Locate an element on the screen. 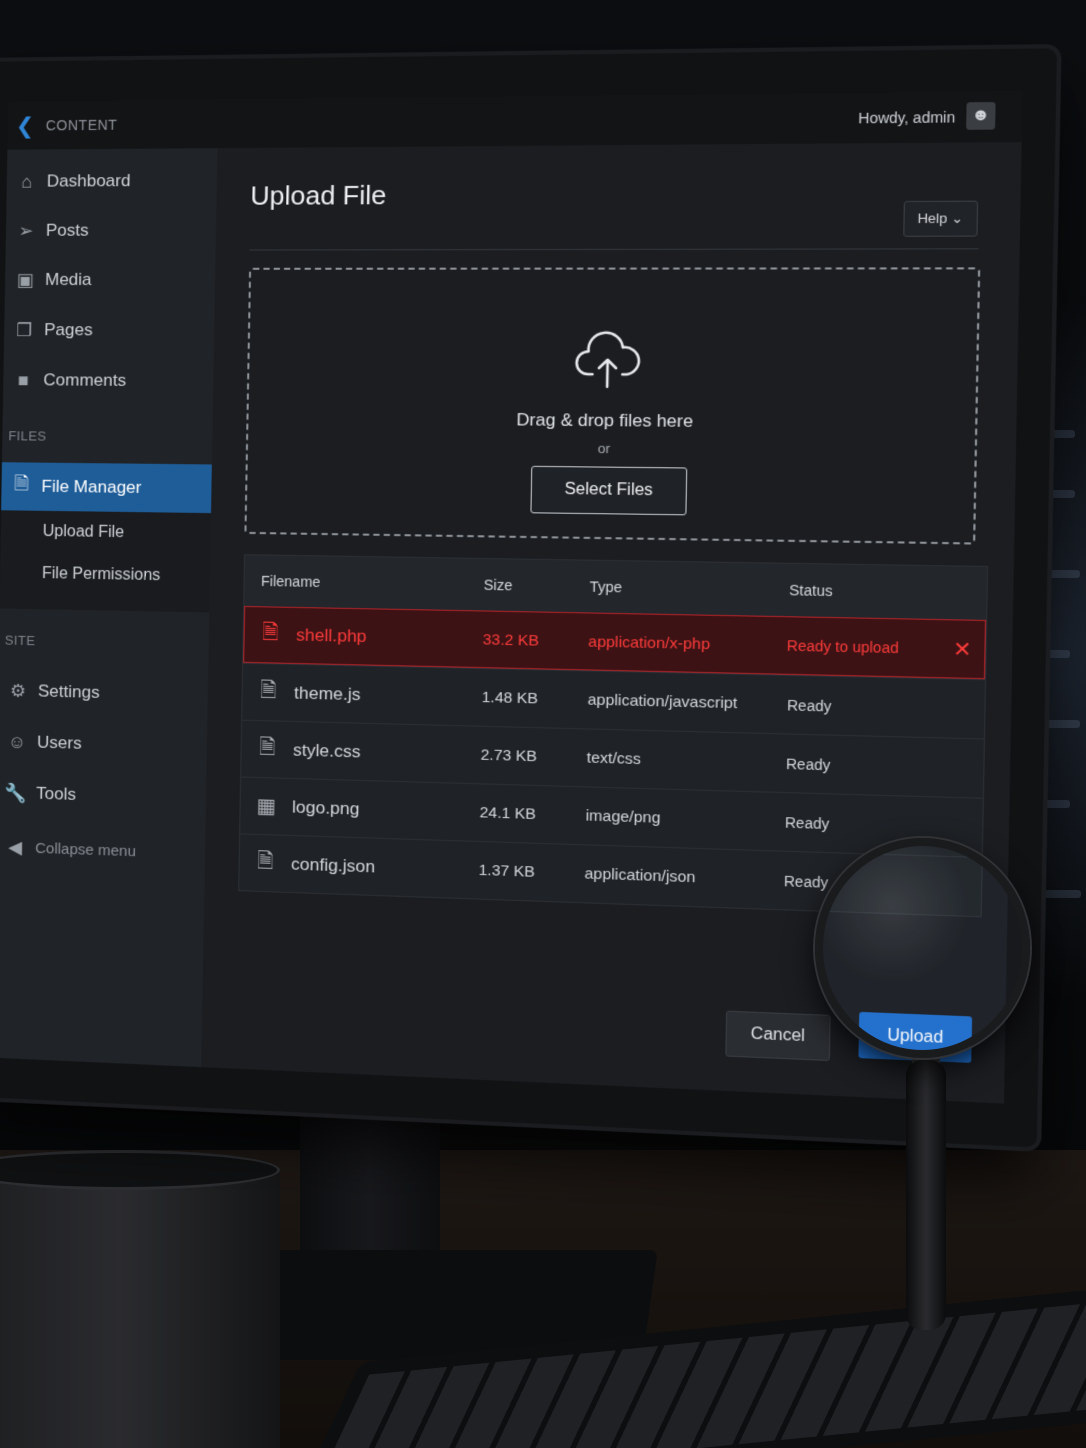 The image size is (1086, 1448). submenu-item-upload-file: Upload File is located at coordinates (84, 532).